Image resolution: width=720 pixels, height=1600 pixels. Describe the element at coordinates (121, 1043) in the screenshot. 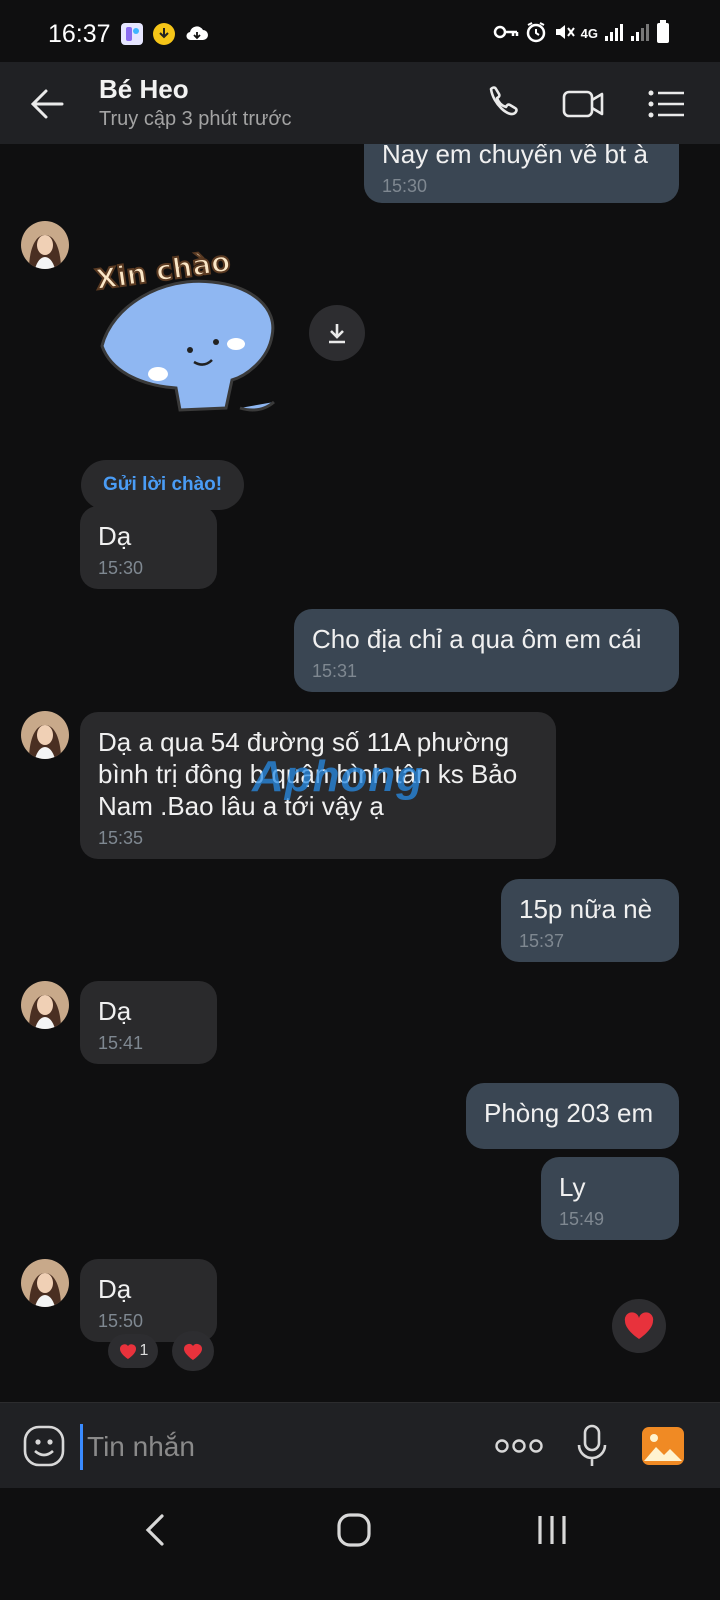

I see `message-time: 15:41` at that location.